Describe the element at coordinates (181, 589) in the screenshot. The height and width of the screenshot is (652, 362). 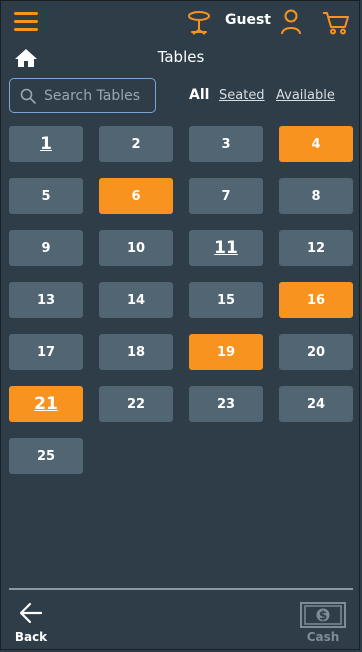
I see `footer-divider` at that location.